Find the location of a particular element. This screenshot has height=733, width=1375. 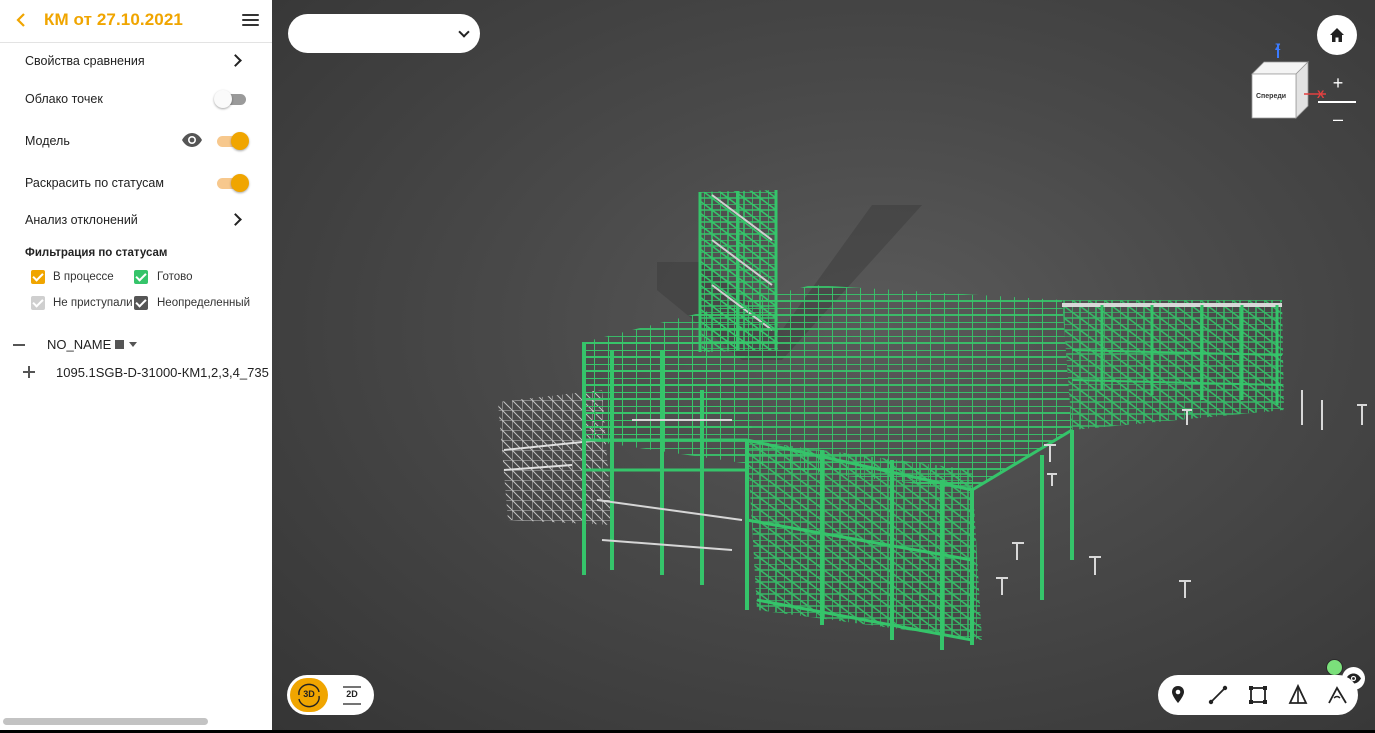

model-visibility-button is located at coordinates (192, 140).